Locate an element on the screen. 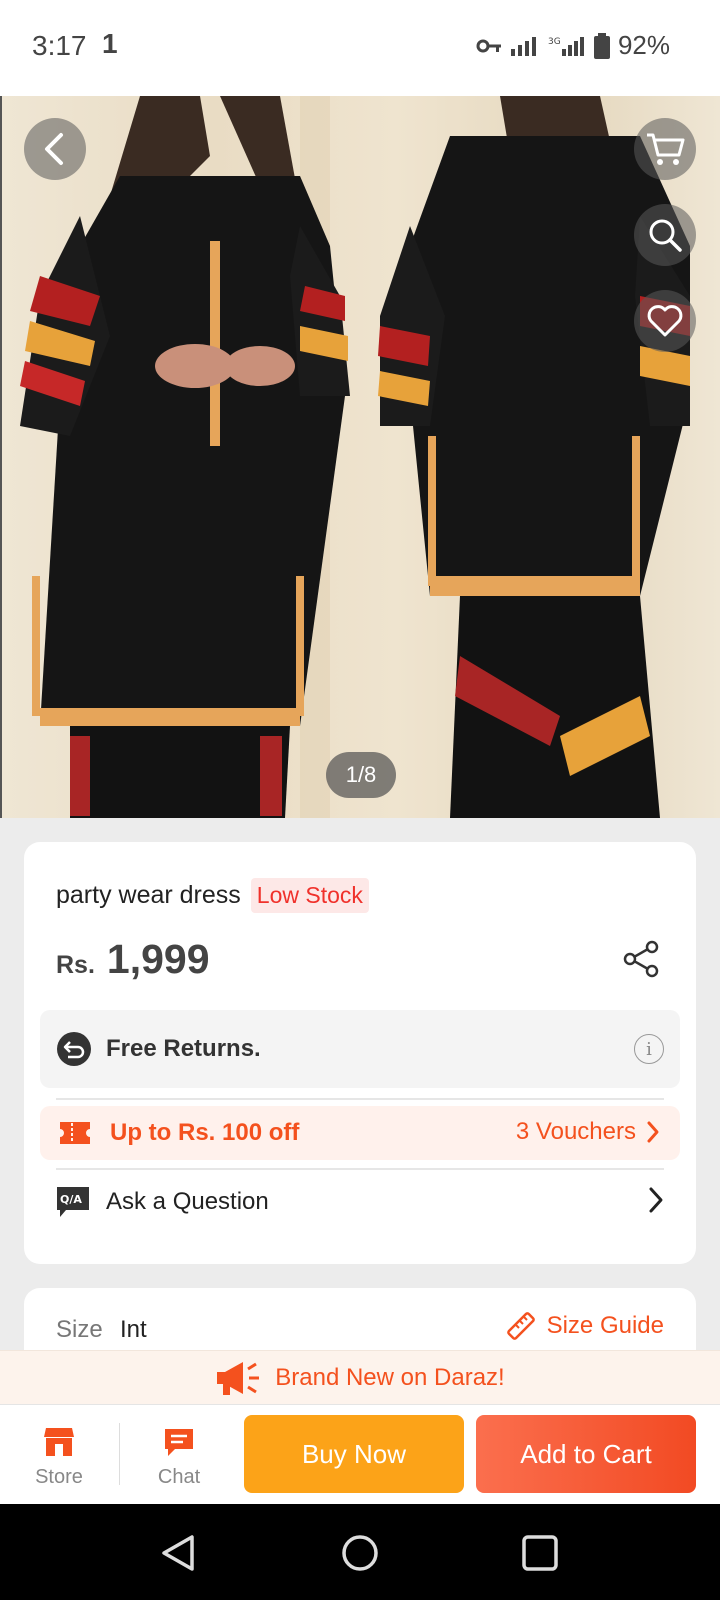  cart-icon is located at coordinates (666, 149).